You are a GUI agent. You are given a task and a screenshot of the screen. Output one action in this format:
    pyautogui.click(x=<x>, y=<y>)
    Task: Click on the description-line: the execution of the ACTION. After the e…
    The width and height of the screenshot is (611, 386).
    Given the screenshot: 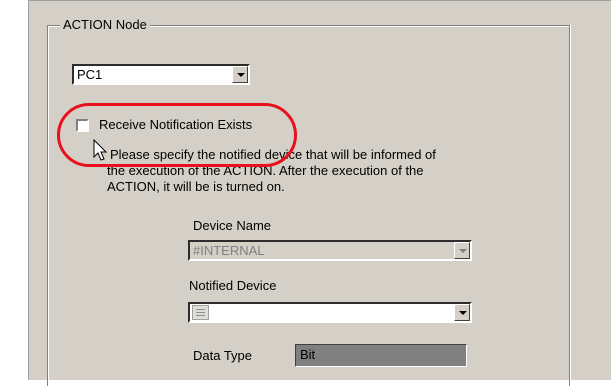 What is the action you would take?
    pyautogui.click(x=265, y=170)
    